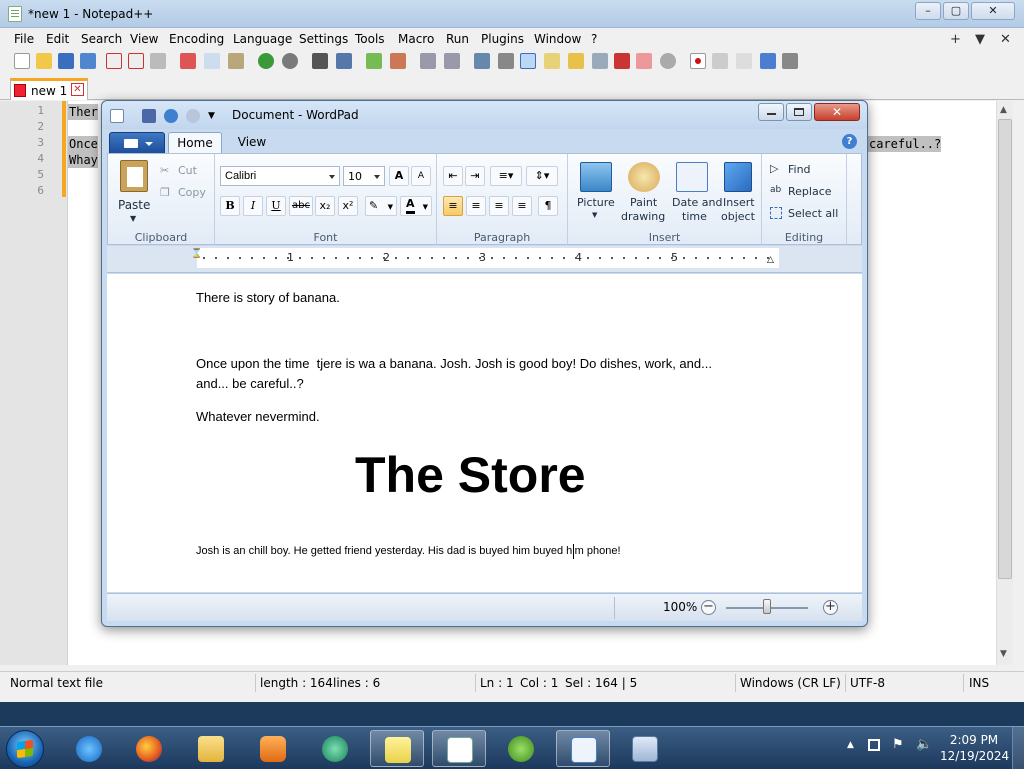 The height and width of the screenshot is (769, 1024). I want to click on menu-tools: Tools, so click(370, 39).